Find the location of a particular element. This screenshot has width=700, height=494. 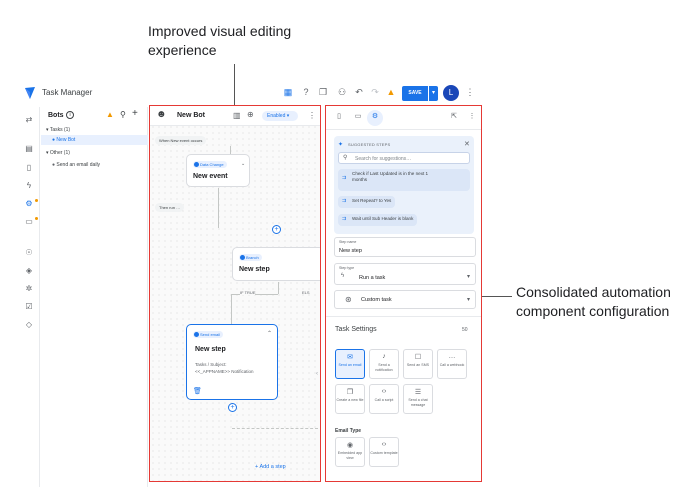

bots-title: Bots is located at coordinates (56, 115).